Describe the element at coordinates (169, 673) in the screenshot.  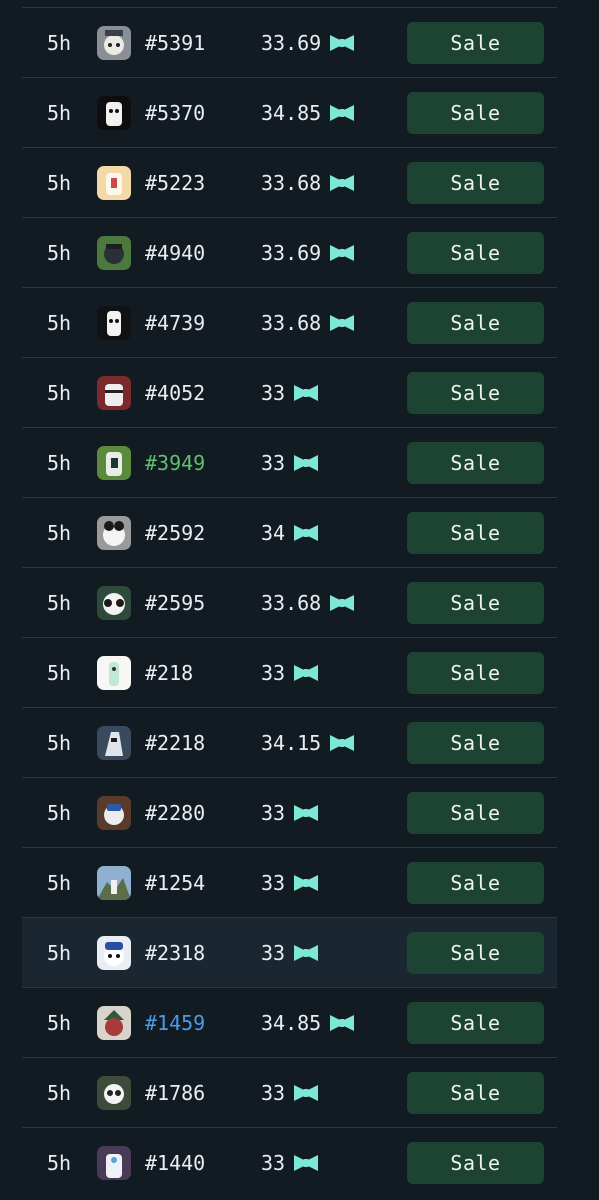
I see `token-link: #218` at that location.